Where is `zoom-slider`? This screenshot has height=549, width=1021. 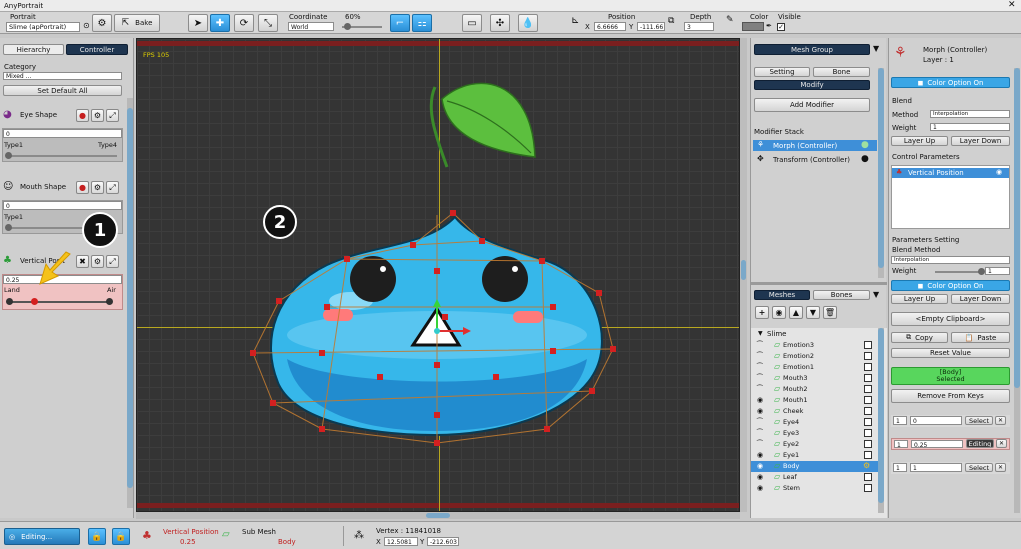
zoom-slider is located at coordinates (362, 26).